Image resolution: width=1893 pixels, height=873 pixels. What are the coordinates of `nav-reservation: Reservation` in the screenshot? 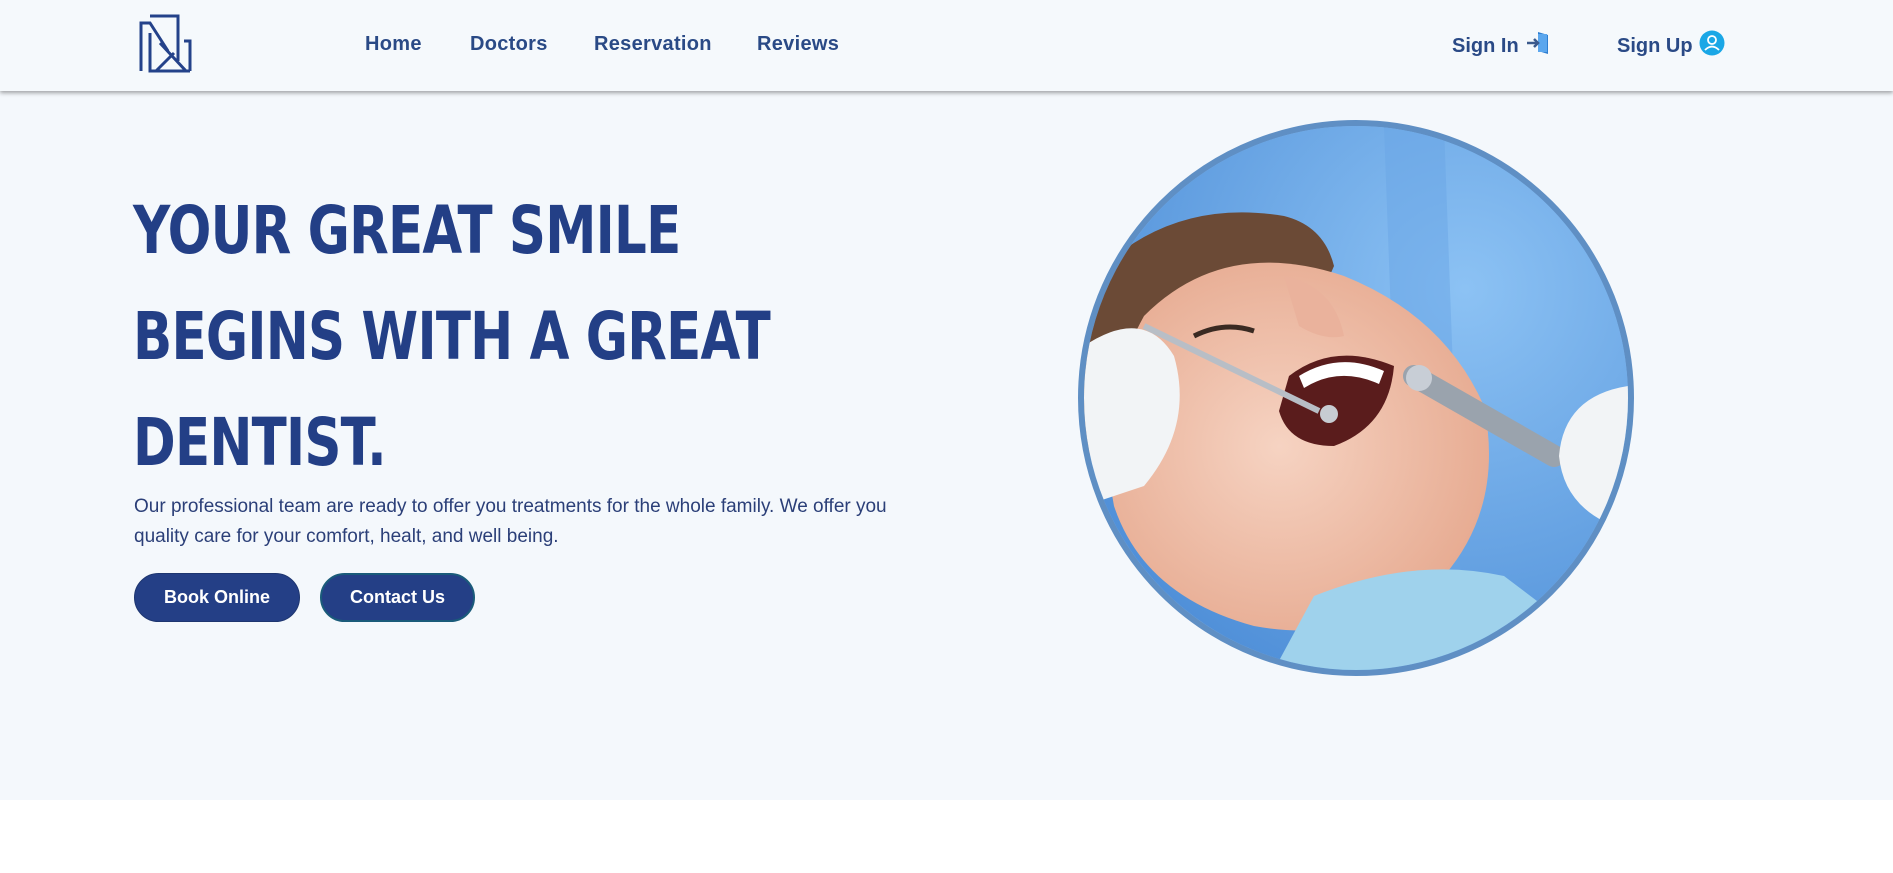 It's located at (653, 44).